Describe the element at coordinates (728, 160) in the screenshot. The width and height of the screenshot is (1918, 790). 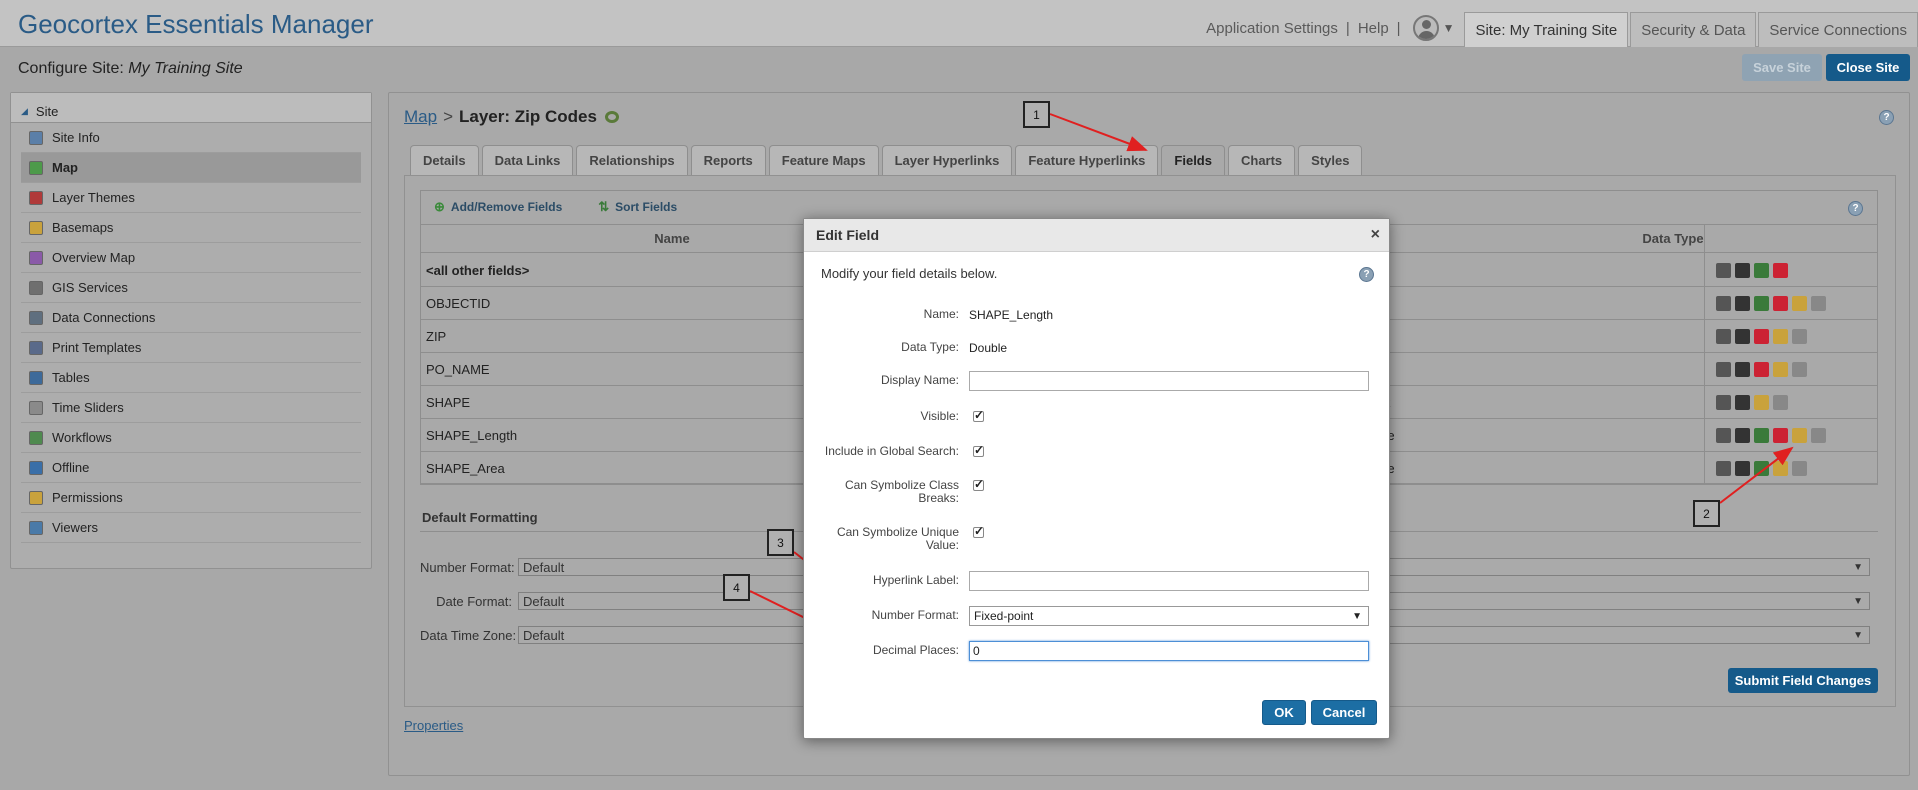
I see `tab-reports: Reports` at that location.